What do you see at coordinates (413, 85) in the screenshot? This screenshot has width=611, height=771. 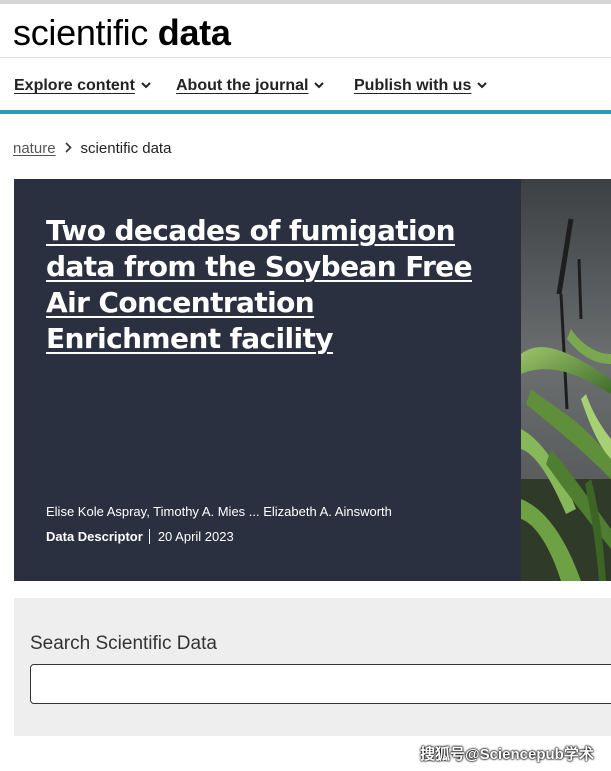 I see `nav-publish-with-us-label: Publish with us` at bounding box center [413, 85].